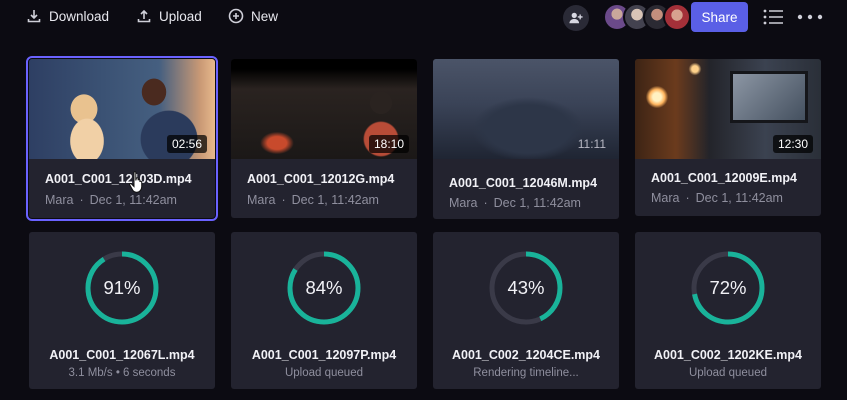 The height and width of the screenshot is (400, 847). I want to click on upload-button: Upload, so click(169, 16).